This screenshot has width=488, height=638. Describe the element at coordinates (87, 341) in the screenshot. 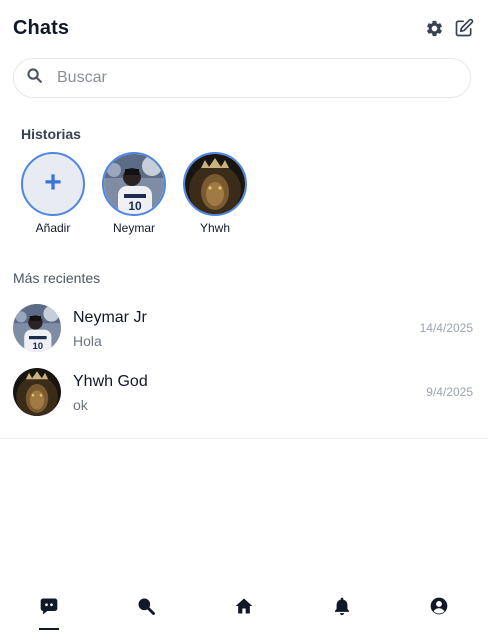

I see `chat-preview: Hola` at that location.